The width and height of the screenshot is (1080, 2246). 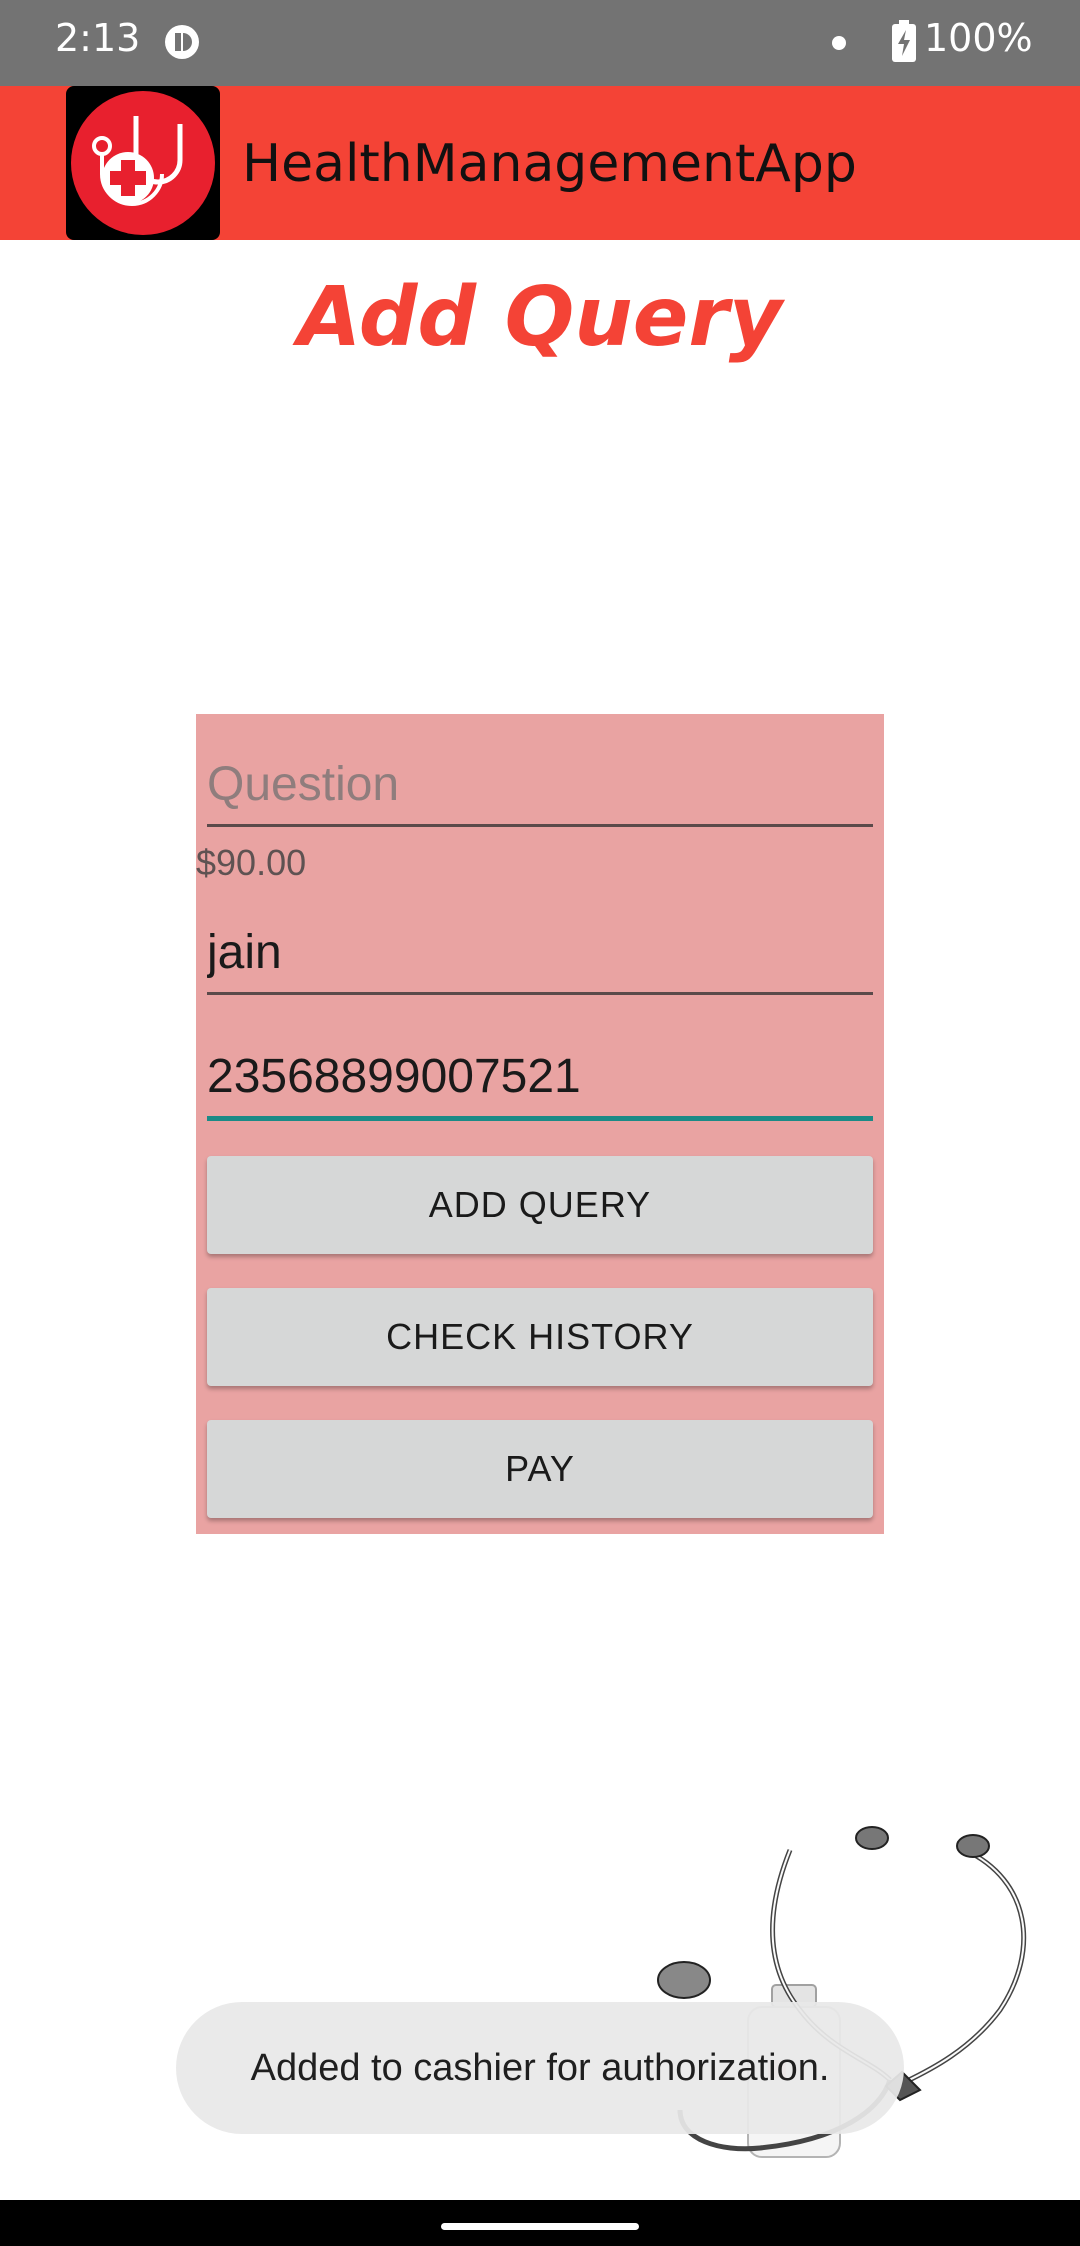 I want to click on name-input, so click(x=540, y=953).